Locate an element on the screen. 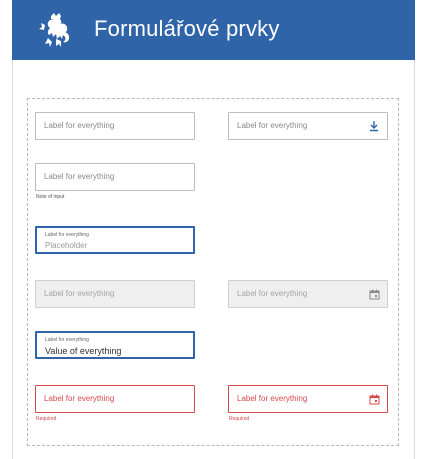 The width and height of the screenshot is (424, 459). czech-lion-emblem-icon is located at coordinates (54, 30).